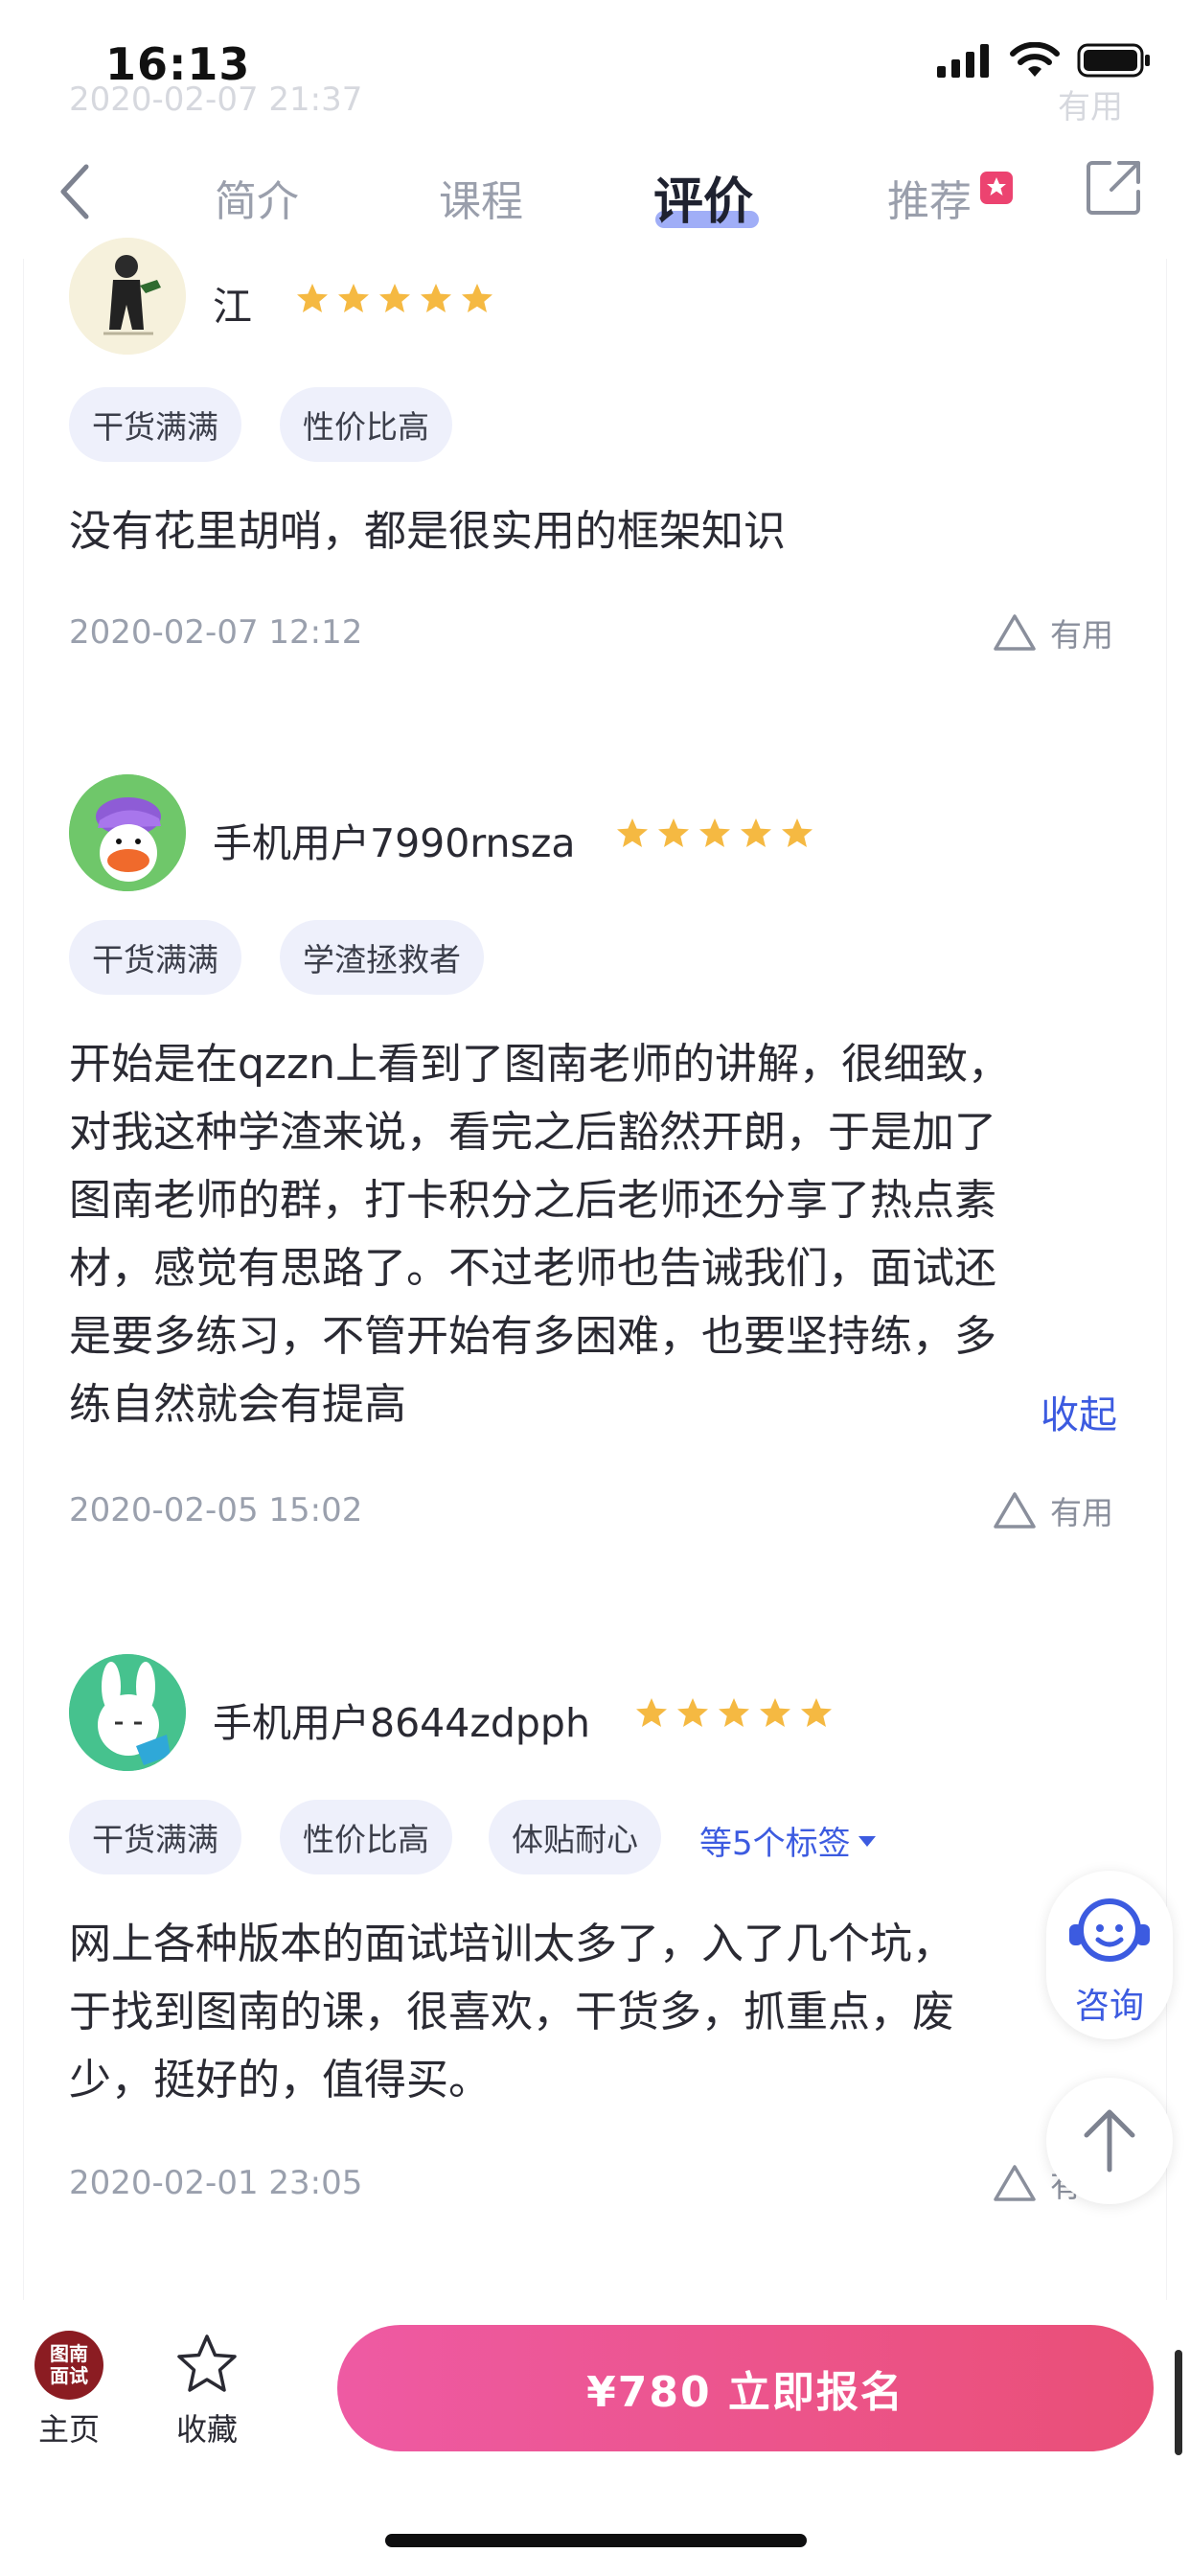 Image resolution: width=1190 pixels, height=2576 pixels. What do you see at coordinates (402, 1719) in the screenshot?
I see `review-username: 手机用户8644zdpph` at bounding box center [402, 1719].